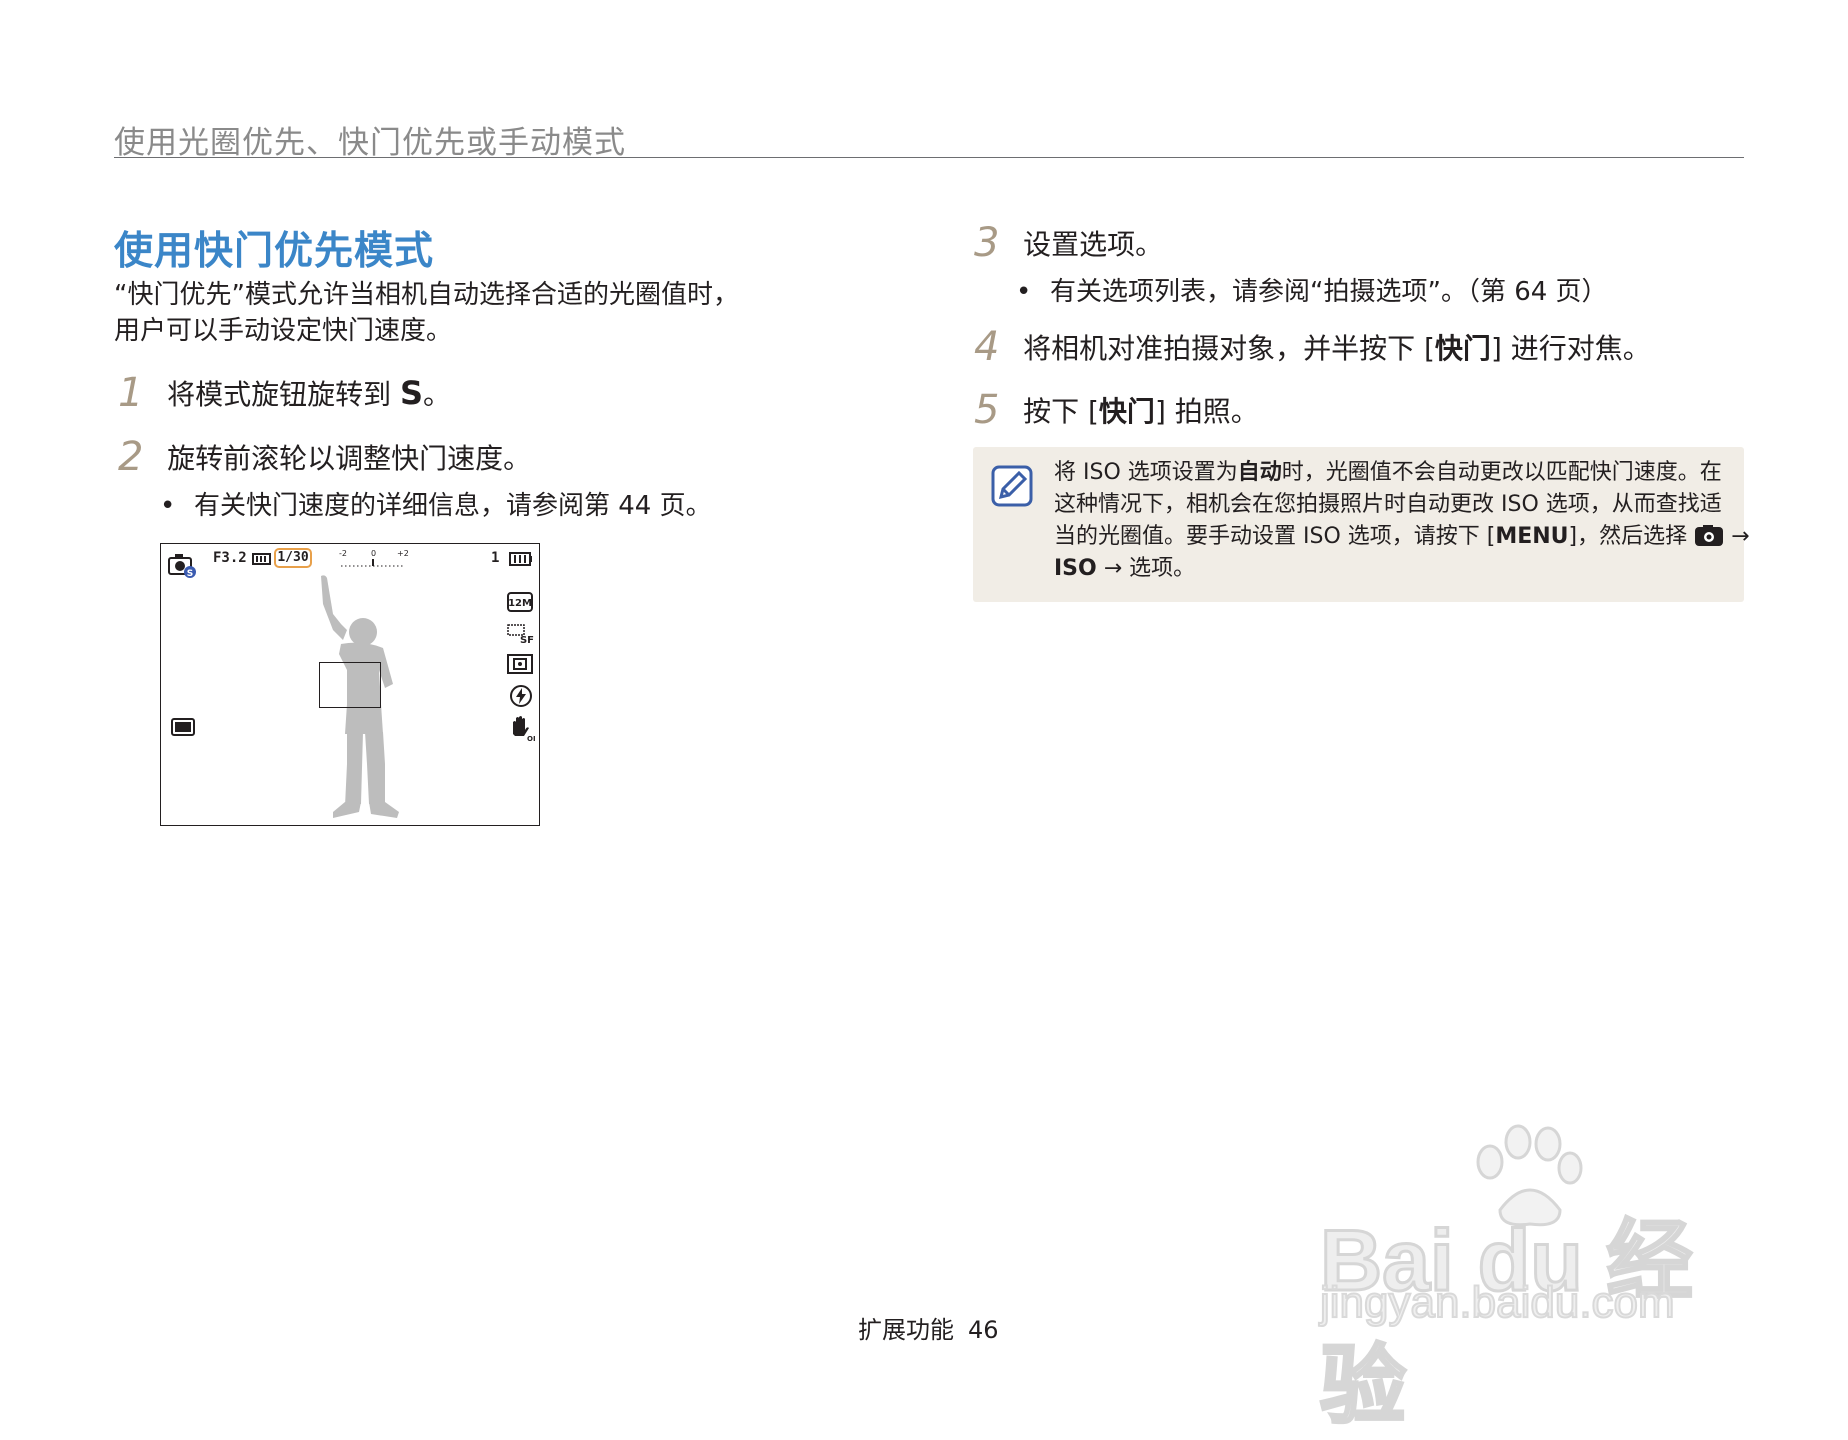 This screenshot has height=1440, width=1848. What do you see at coordinates (1497, 1302) in the screenshot?
I see `watermark-url: jingyan.baidu.com` at bounding box center [1497, 1302].